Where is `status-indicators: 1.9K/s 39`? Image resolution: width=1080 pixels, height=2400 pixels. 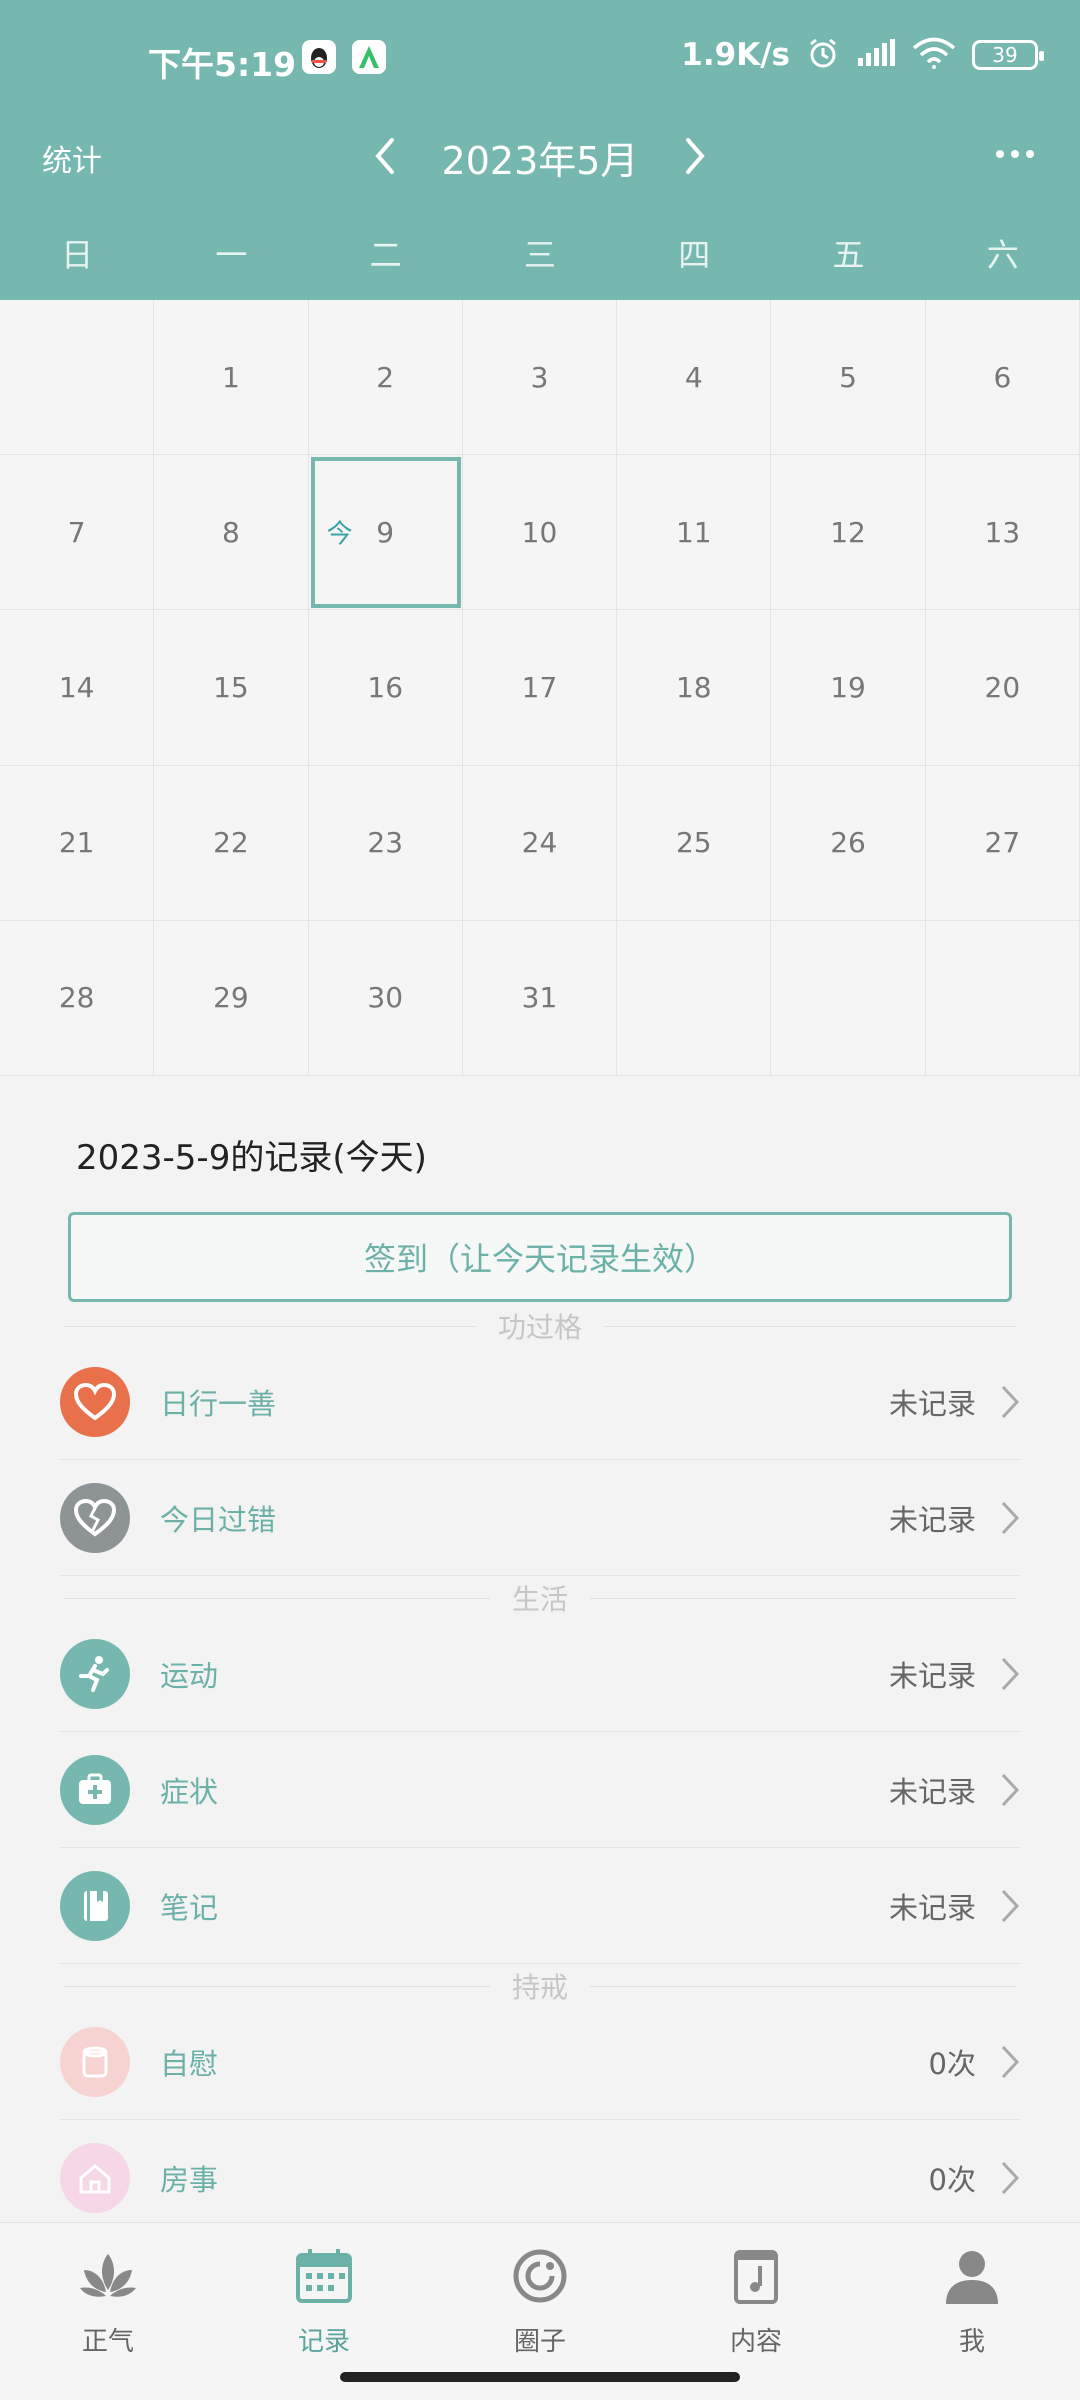 status-indicators: 1.9K/s 39 is located at coordinates (862, 55).